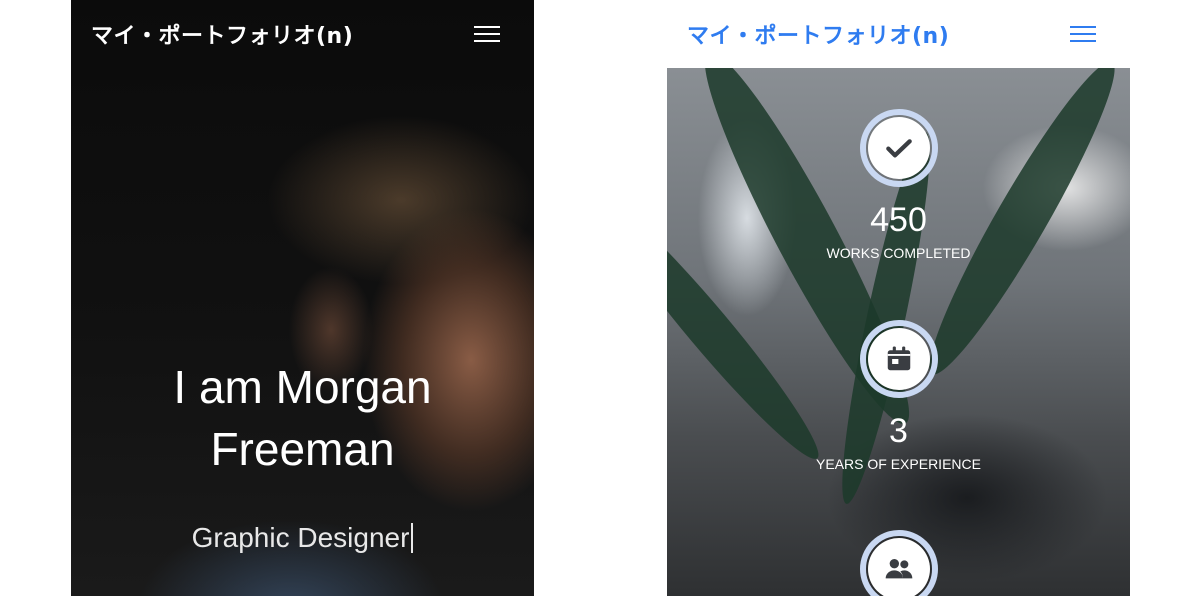  Describe the element at coordinates (302, 387) in the screenshot. I see `hero-title-line-1: I am Morgan` at that location.